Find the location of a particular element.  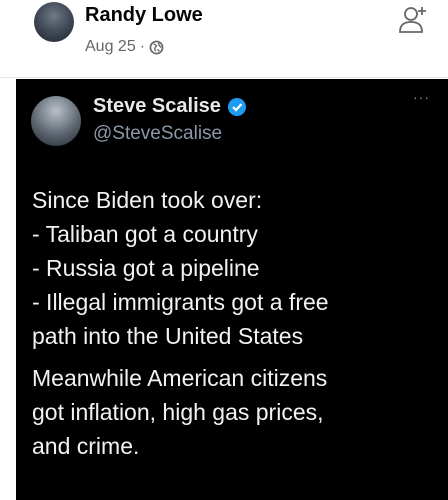

author-avatar is located at coordinates (54, 22).